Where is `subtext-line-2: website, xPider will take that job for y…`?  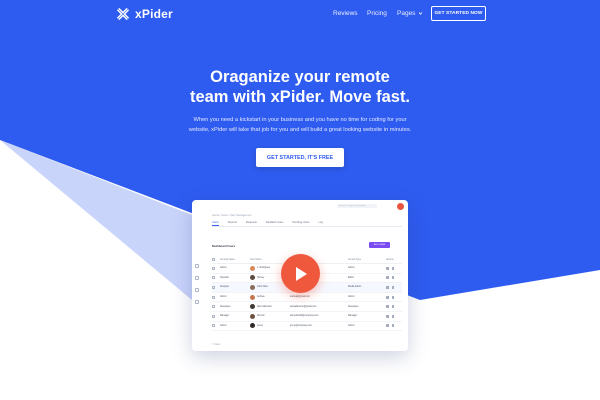 subtext-line-2: website, xPider will take that job for y… is located at coordinates (300, 129).